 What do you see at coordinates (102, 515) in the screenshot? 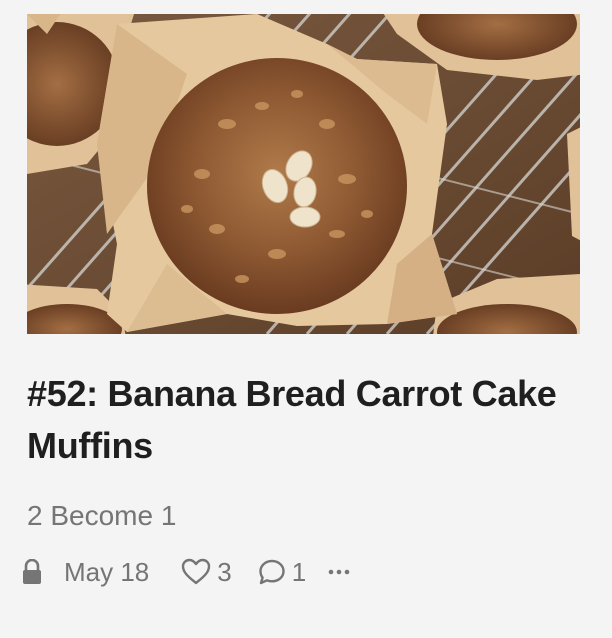
I see `post-subtitle: 2 Become 1` at bounding box center [102, 515].